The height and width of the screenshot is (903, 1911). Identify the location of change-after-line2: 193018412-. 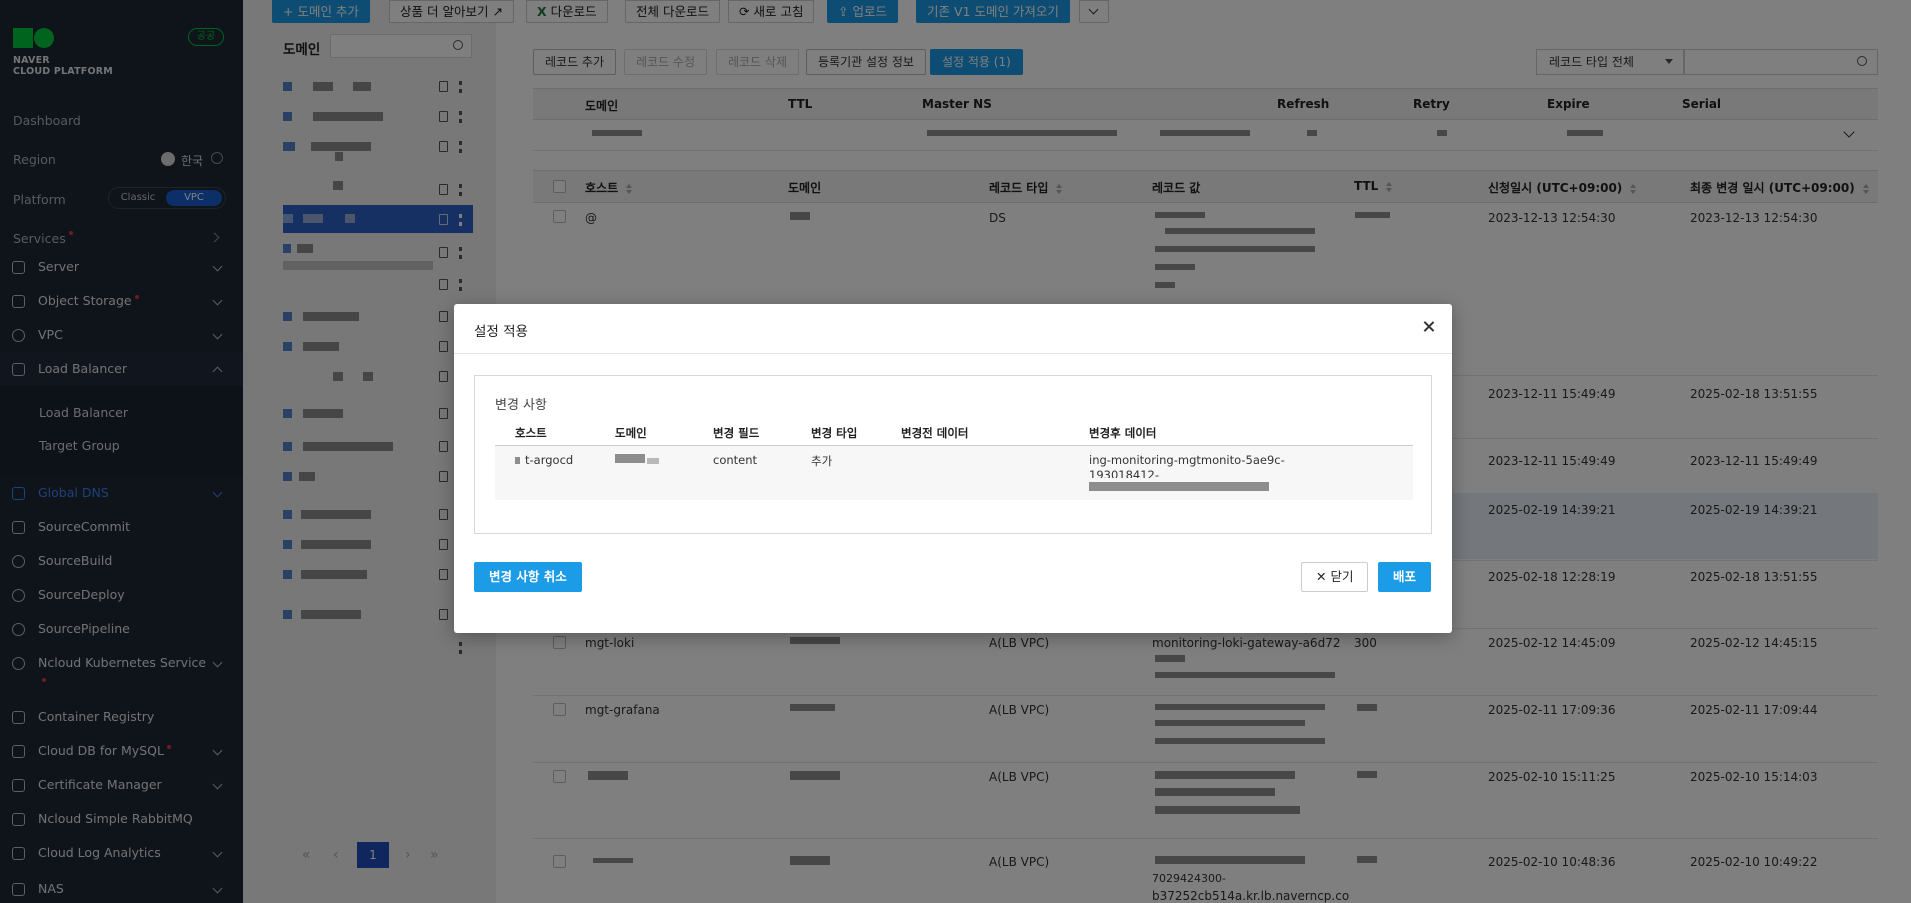
(1124, 473).